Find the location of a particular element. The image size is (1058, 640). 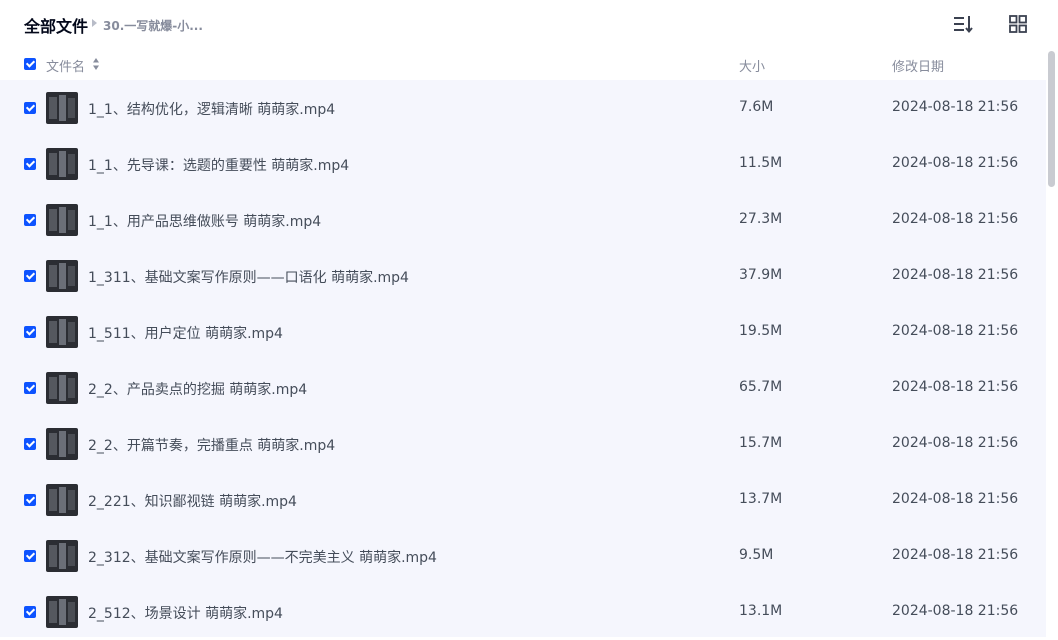

grid-view-button is located at coordinates (1018, 24).